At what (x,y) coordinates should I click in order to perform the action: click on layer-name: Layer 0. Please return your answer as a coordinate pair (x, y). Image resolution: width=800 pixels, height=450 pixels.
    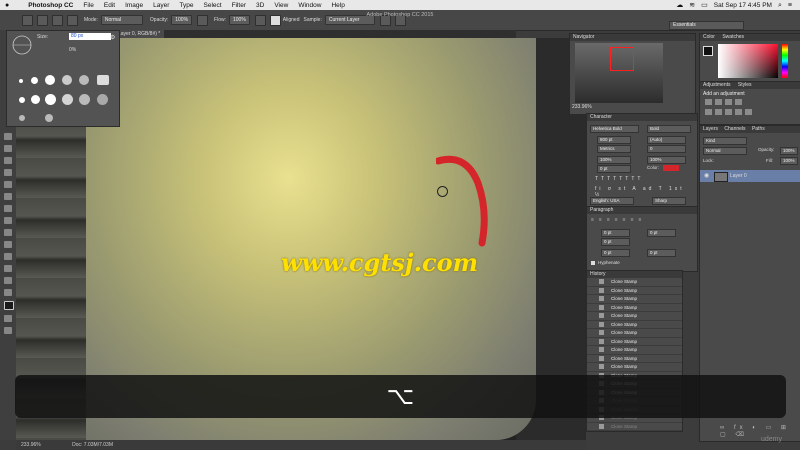
    Looking at the image, I should click on (738, 176).